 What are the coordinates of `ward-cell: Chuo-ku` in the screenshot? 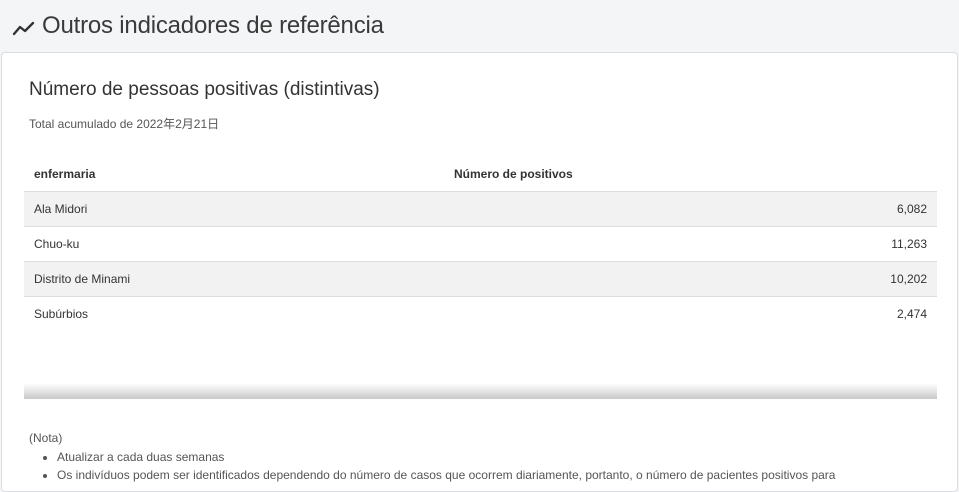 It's located at (234, 244).